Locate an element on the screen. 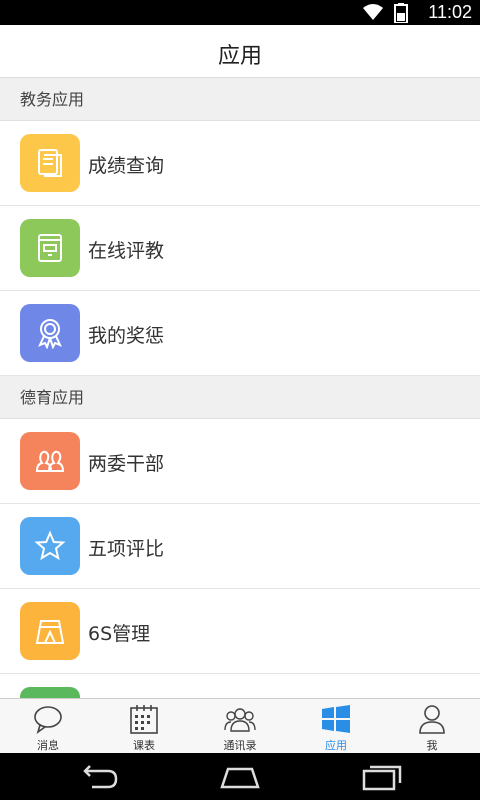 The image size is (480, 800). tent-icon is located at coordinates (50, 631).